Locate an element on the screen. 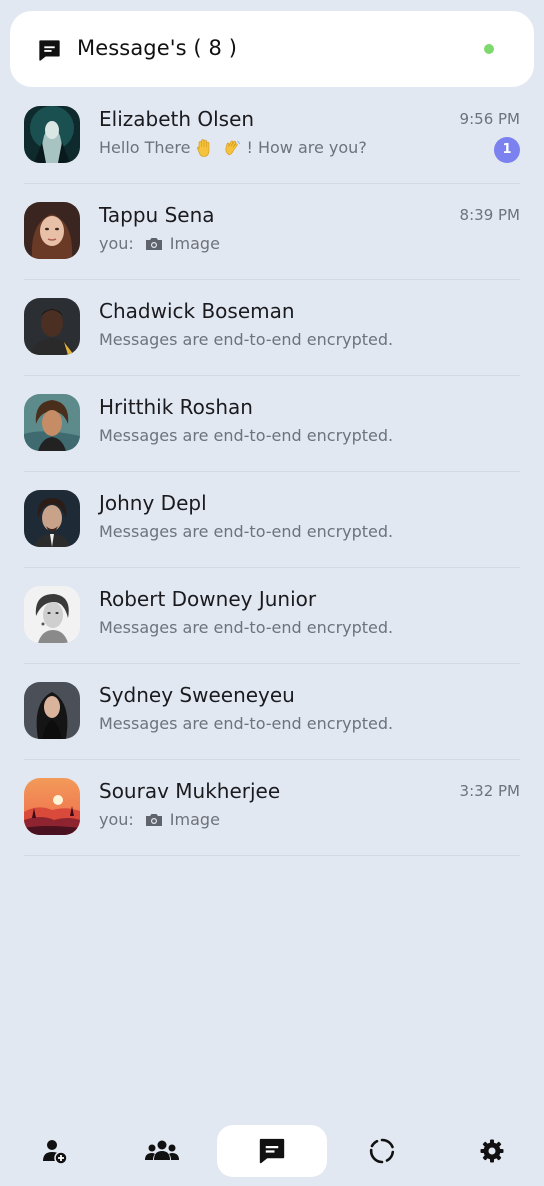 This screenshot has height=1186, width=544. status-icon is located at coordinates (382, 1151).